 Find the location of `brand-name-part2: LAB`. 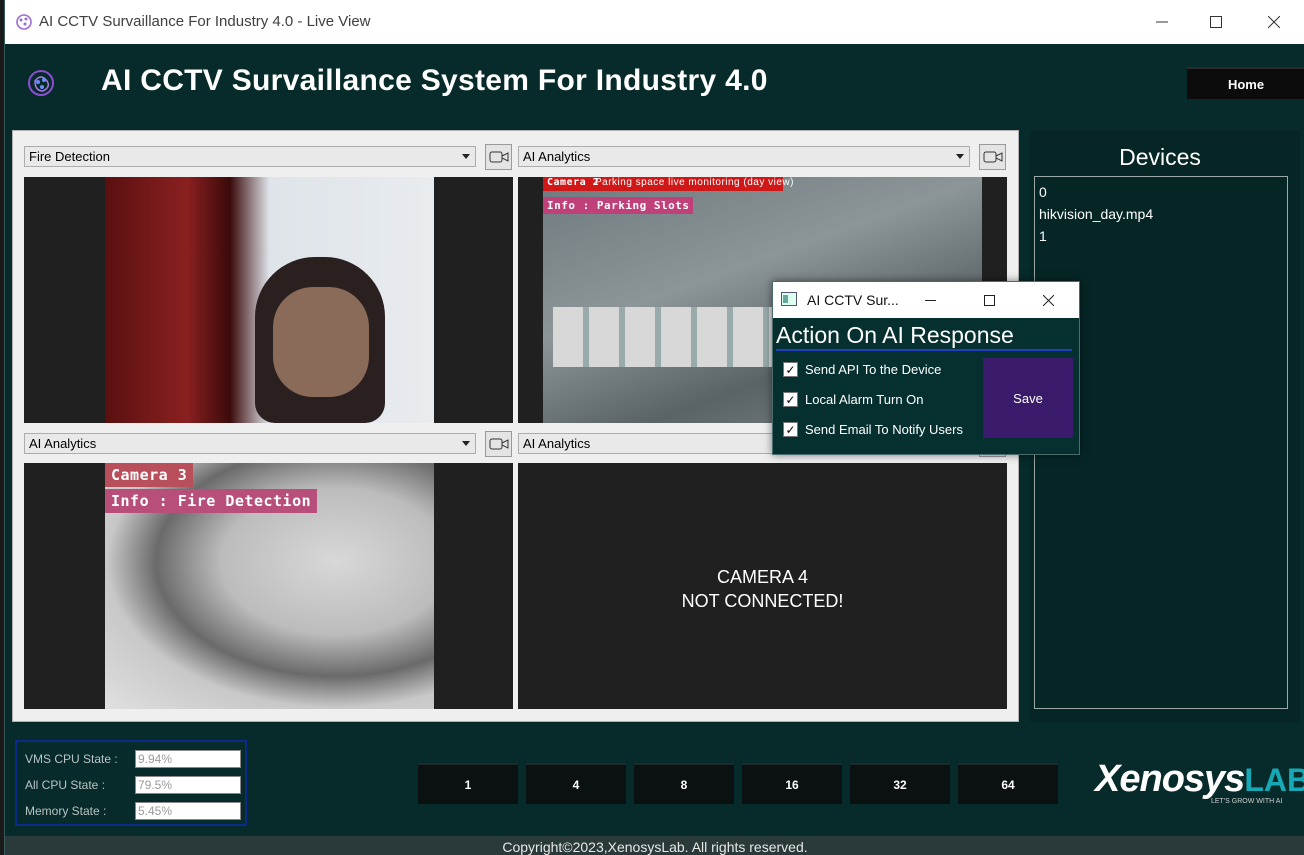

brand-name-part2: LAB is located at coordinates (1274, 780).